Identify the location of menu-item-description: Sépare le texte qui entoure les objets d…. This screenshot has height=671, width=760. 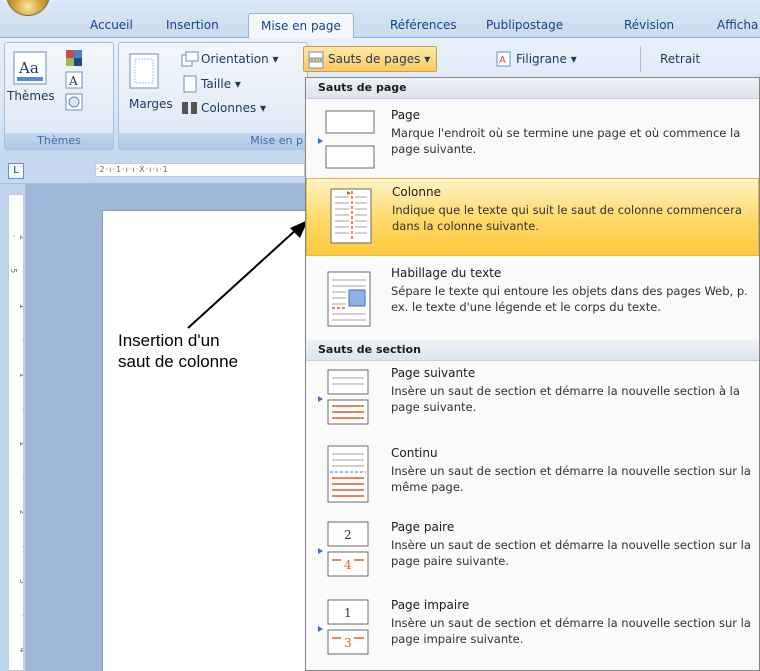
(569, 299).